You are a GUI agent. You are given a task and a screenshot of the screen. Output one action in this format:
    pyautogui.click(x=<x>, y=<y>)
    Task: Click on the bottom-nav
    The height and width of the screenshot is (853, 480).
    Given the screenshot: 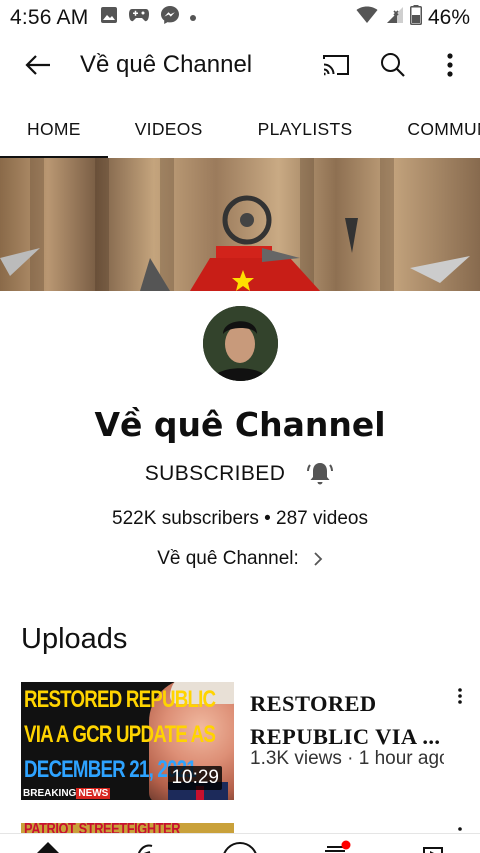 What is the action you would take?
    pyautogui.click(x=240, y=843)
    